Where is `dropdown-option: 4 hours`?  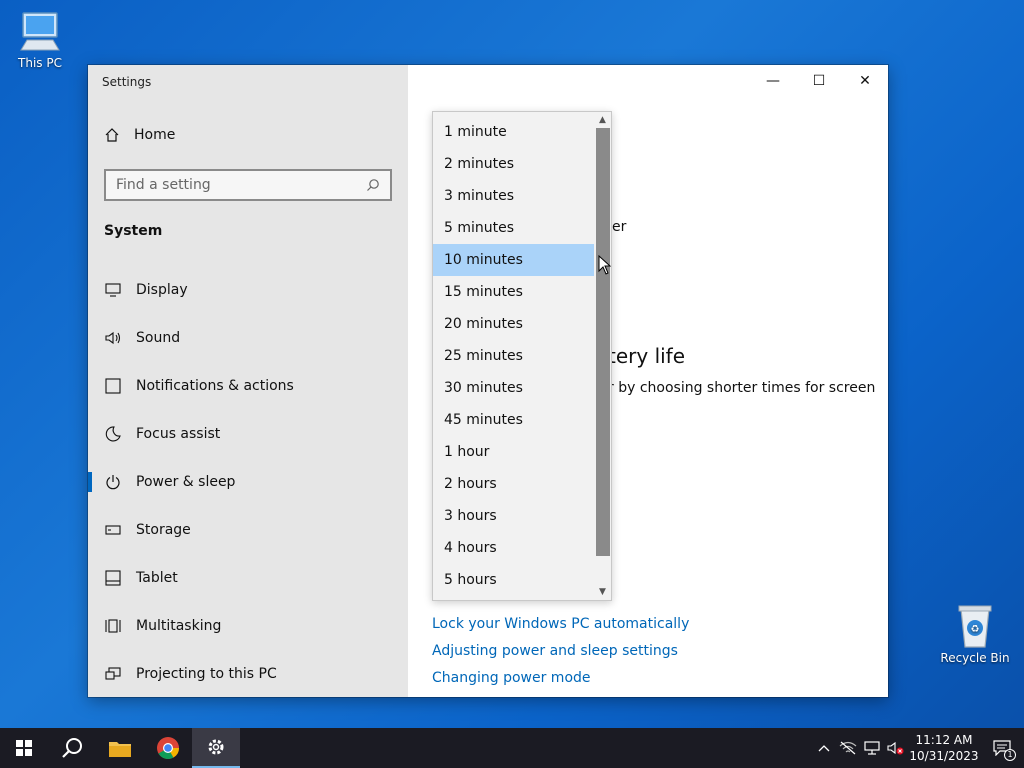
dropdown-option: 4 hours is located at coordinates (514, 548).